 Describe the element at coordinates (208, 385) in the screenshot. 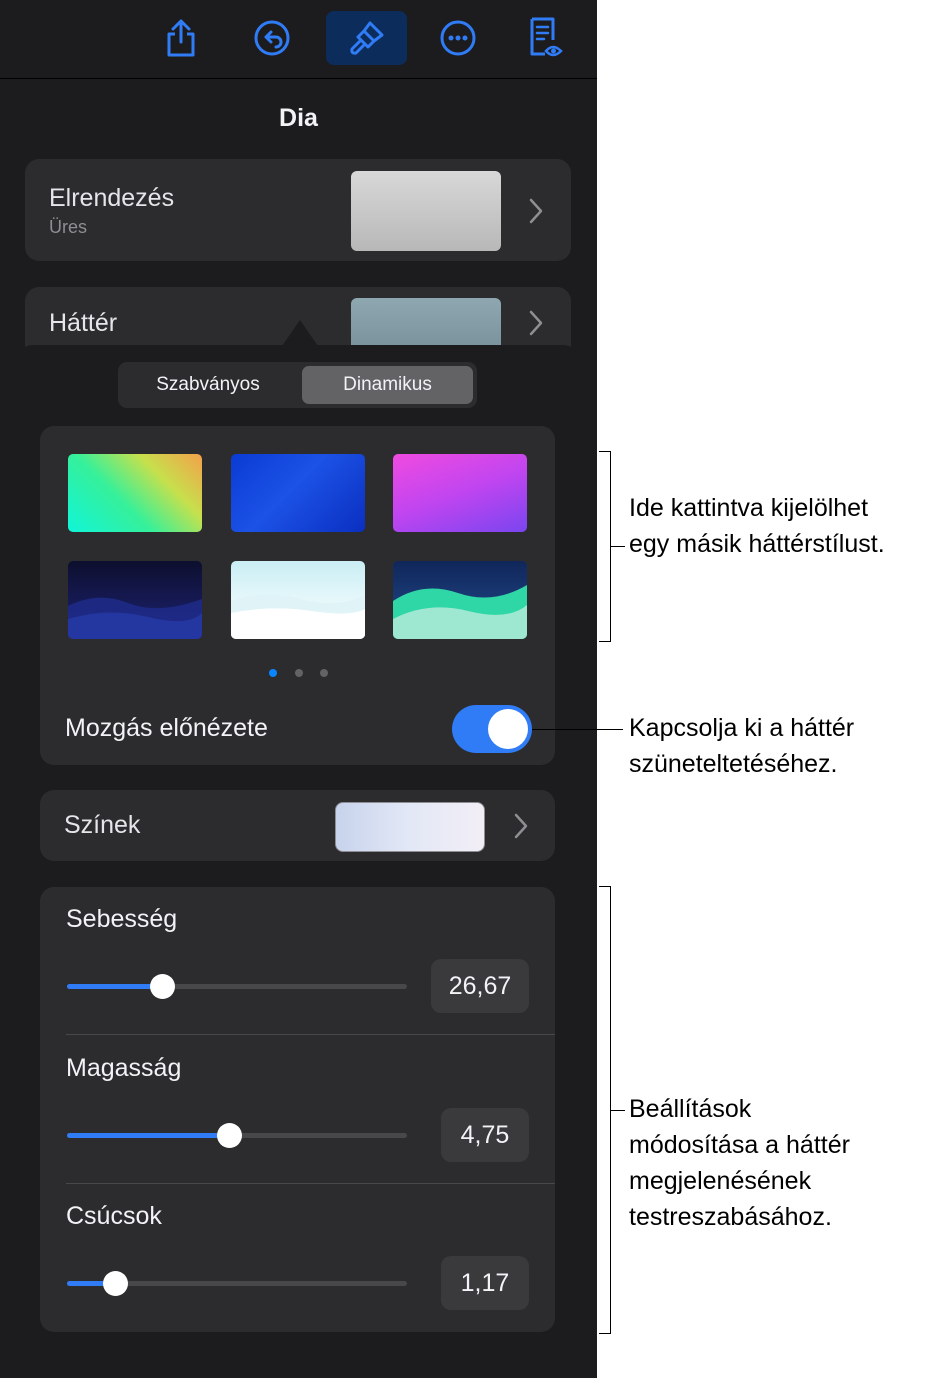

I see `segment-standard: Szabványos` at that location.